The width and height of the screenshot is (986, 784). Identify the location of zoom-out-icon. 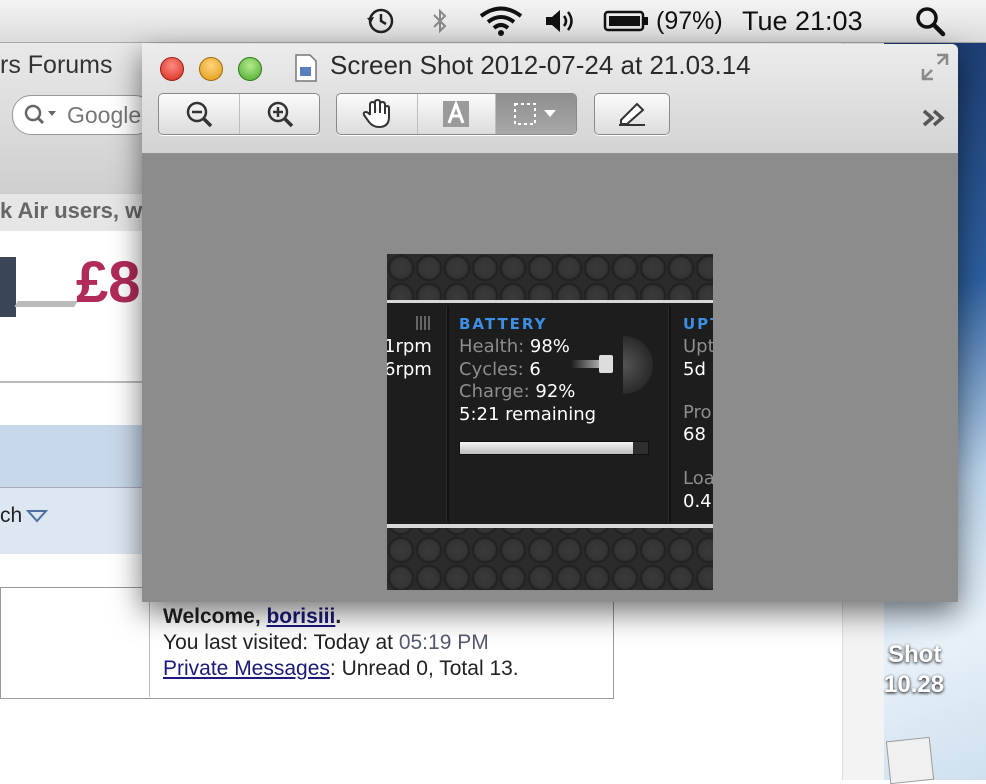
(199, 114).